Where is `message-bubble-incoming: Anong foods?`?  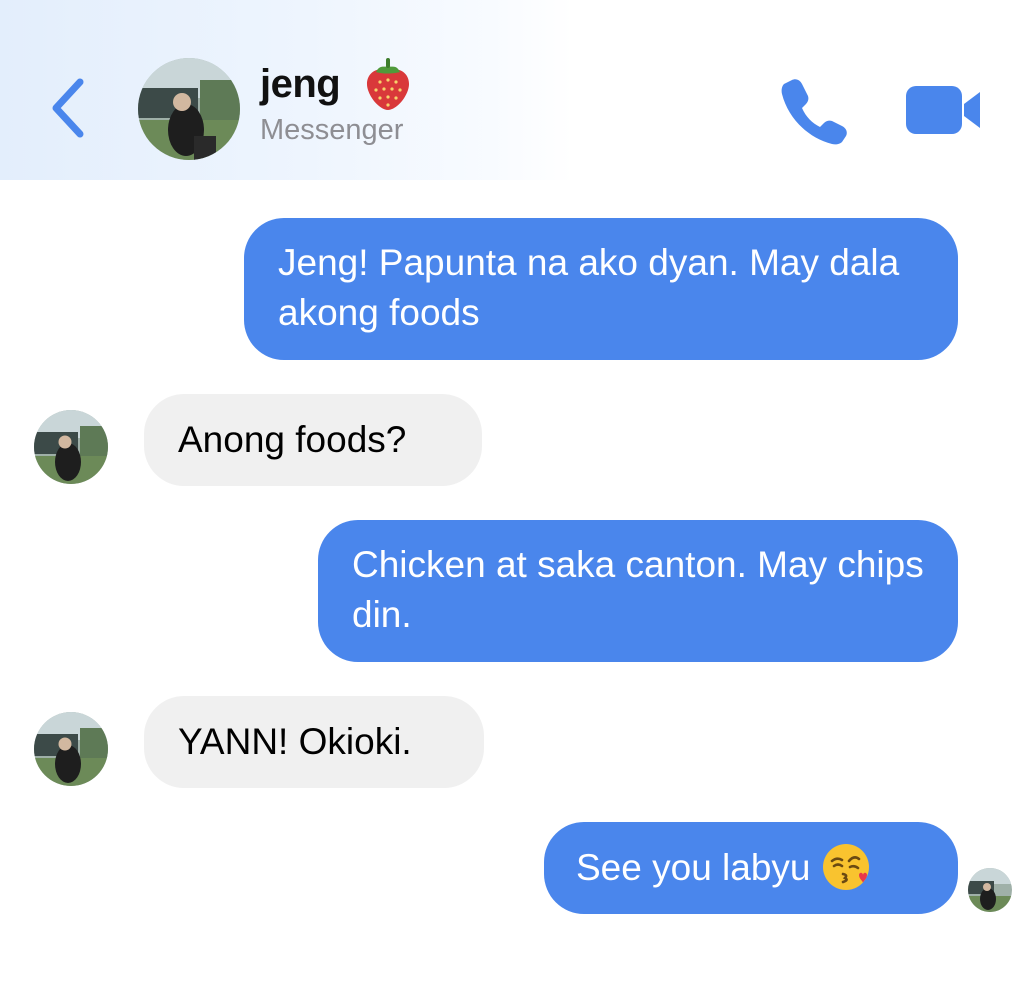
message-bubble-incoming: Anong foods? is located at coordinates (313, 440).